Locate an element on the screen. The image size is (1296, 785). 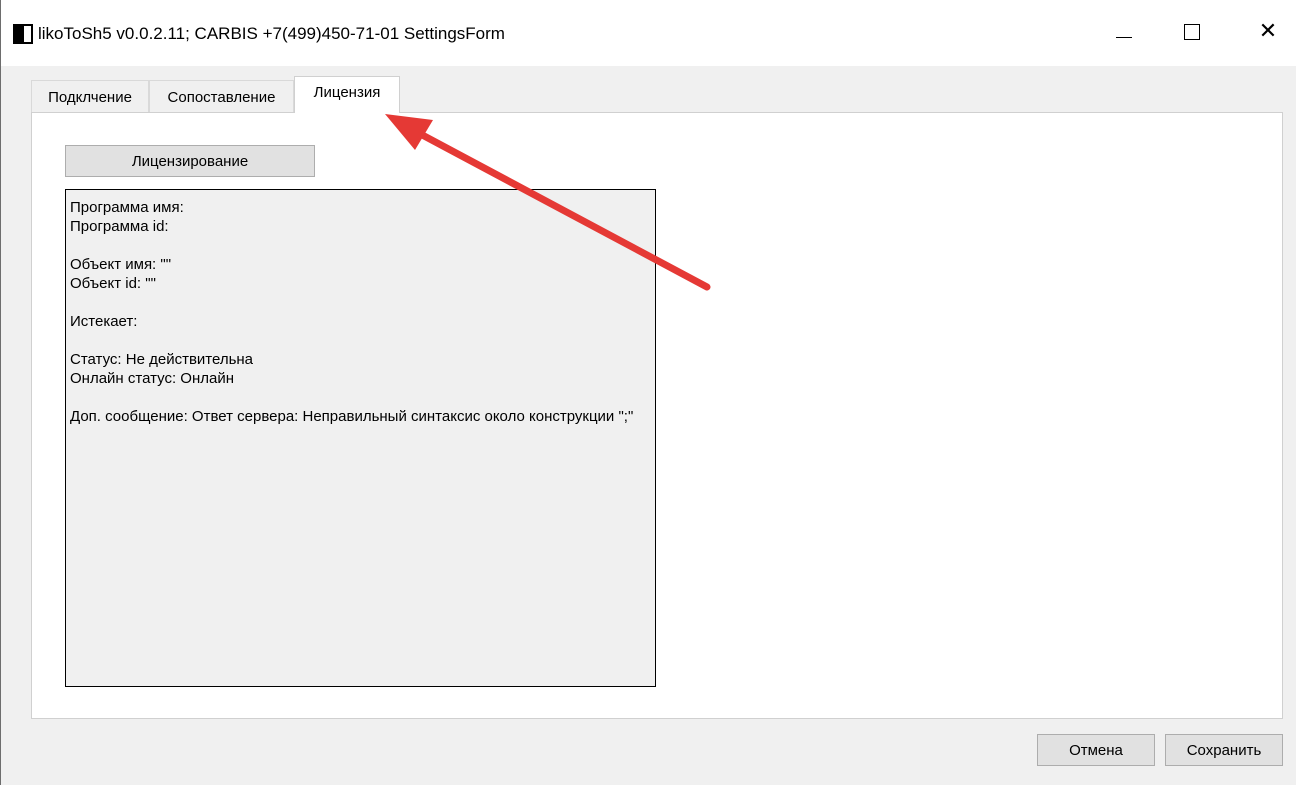
info-line: Онлайн статус: Онлайн is located at coordinates (152, 378).